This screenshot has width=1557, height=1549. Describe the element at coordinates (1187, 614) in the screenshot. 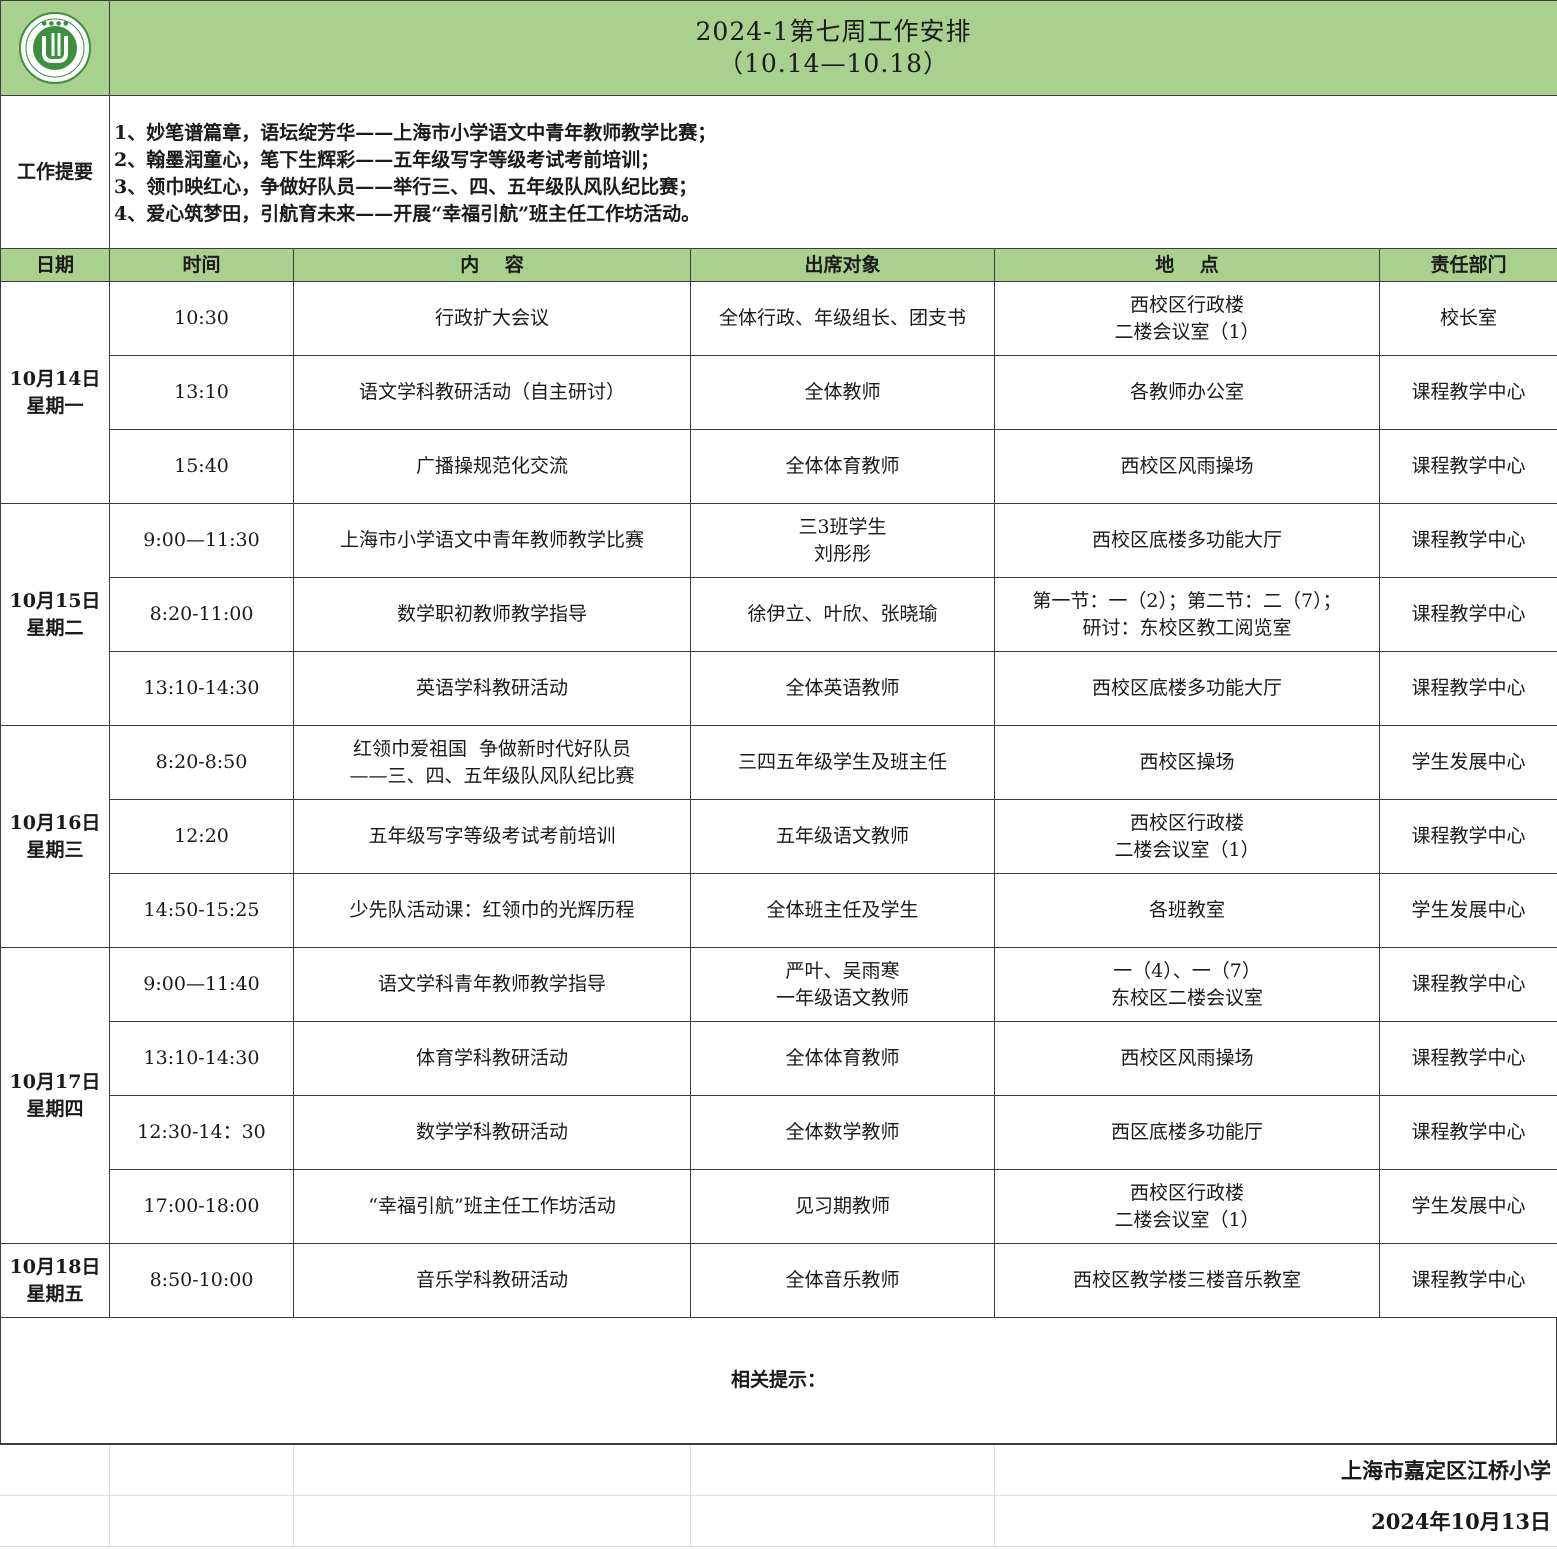

I see `location-cell: 第一节：一（2）；第二节：二（7）； 研讨：东校区教工阅览室` at that location.